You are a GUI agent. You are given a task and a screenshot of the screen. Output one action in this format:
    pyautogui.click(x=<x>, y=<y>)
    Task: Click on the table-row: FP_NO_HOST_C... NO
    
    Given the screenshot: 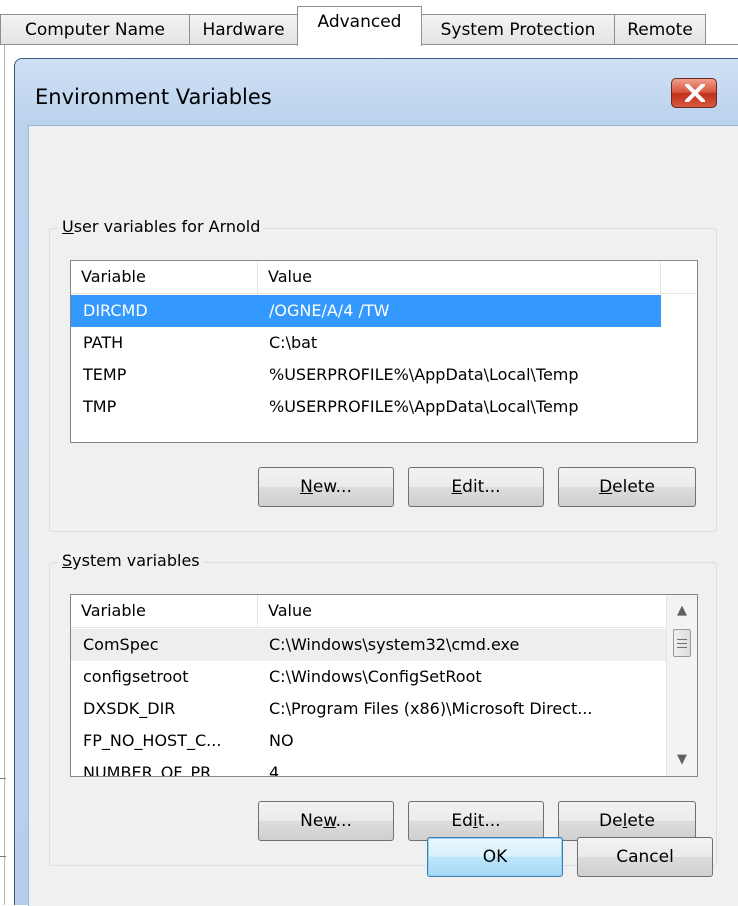 What is the action you would take?
    pyautogui.click(x=369, y=741)
    